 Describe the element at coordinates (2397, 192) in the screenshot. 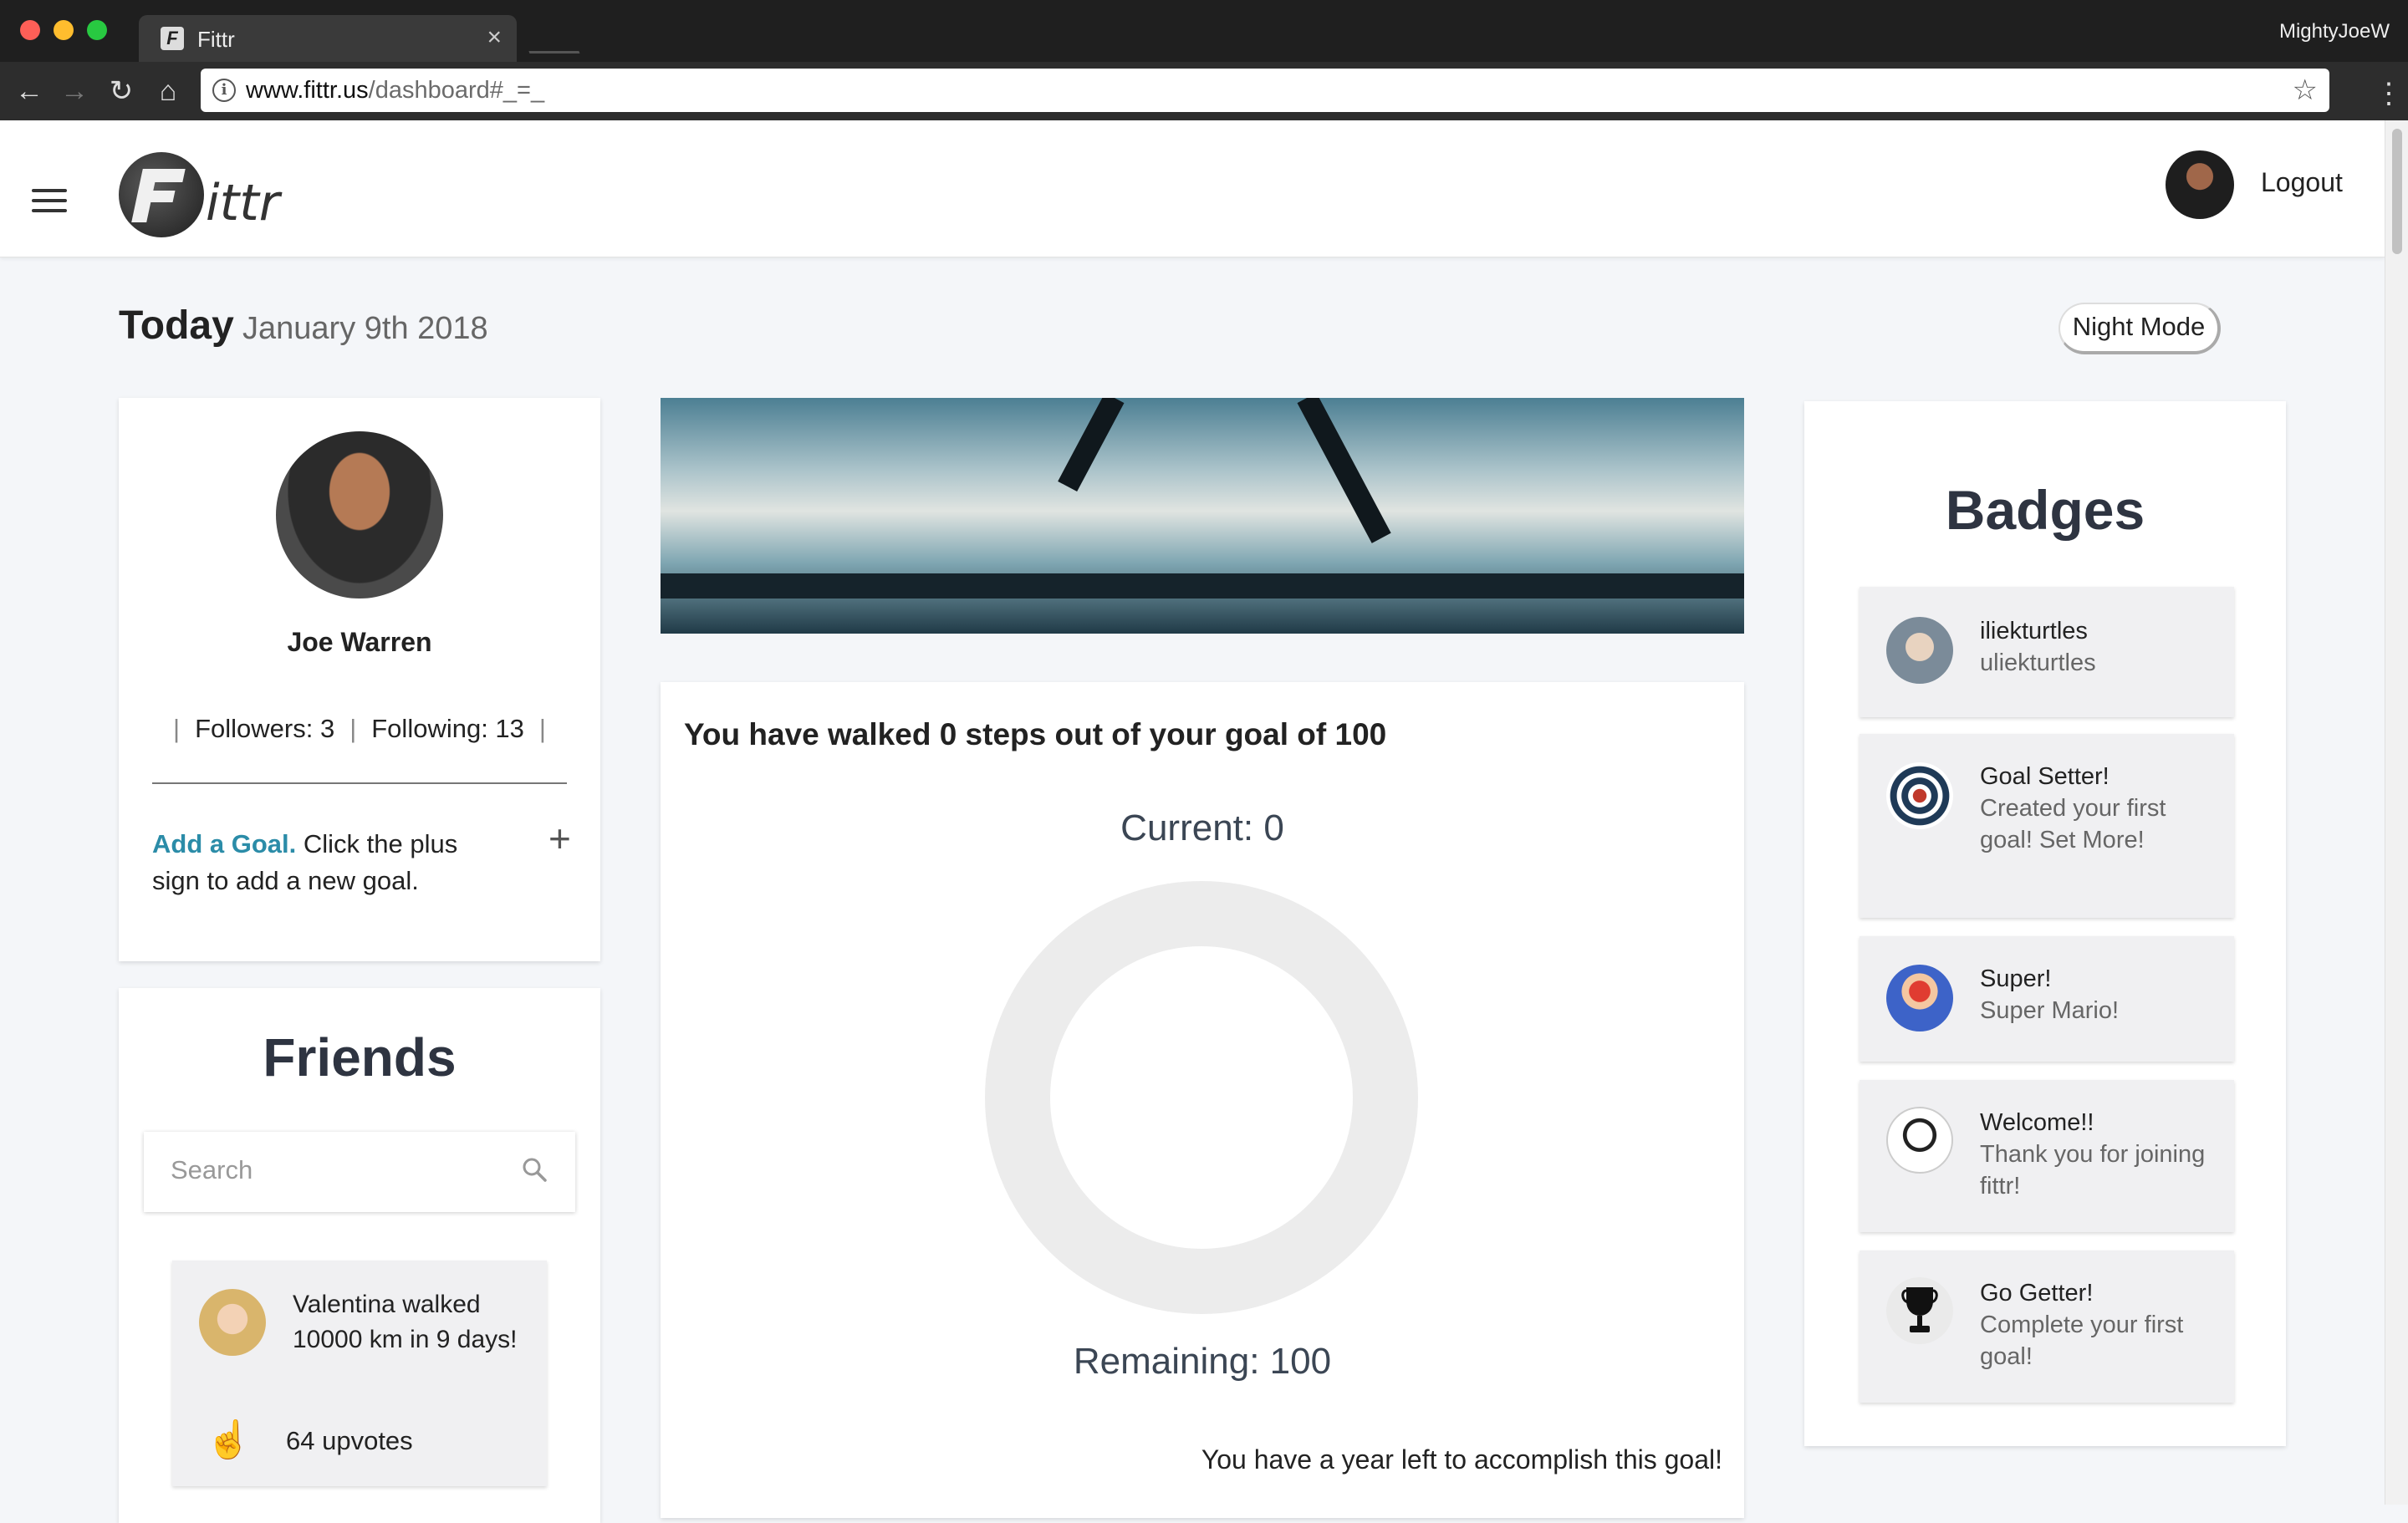

I see `scrollbar-thumb` at that location.